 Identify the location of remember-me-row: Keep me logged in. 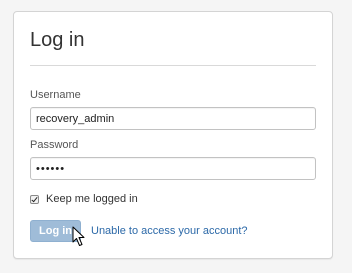
(84, 199).